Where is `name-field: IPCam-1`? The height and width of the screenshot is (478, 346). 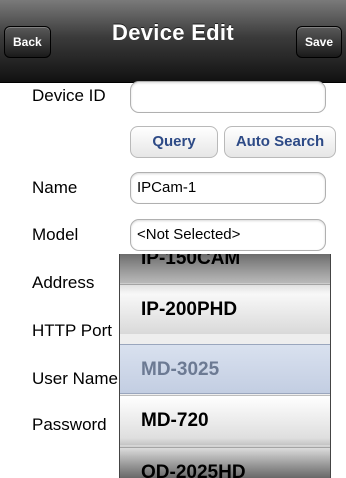 name-field: IPCam-1 is located at coordinates (228, 188).